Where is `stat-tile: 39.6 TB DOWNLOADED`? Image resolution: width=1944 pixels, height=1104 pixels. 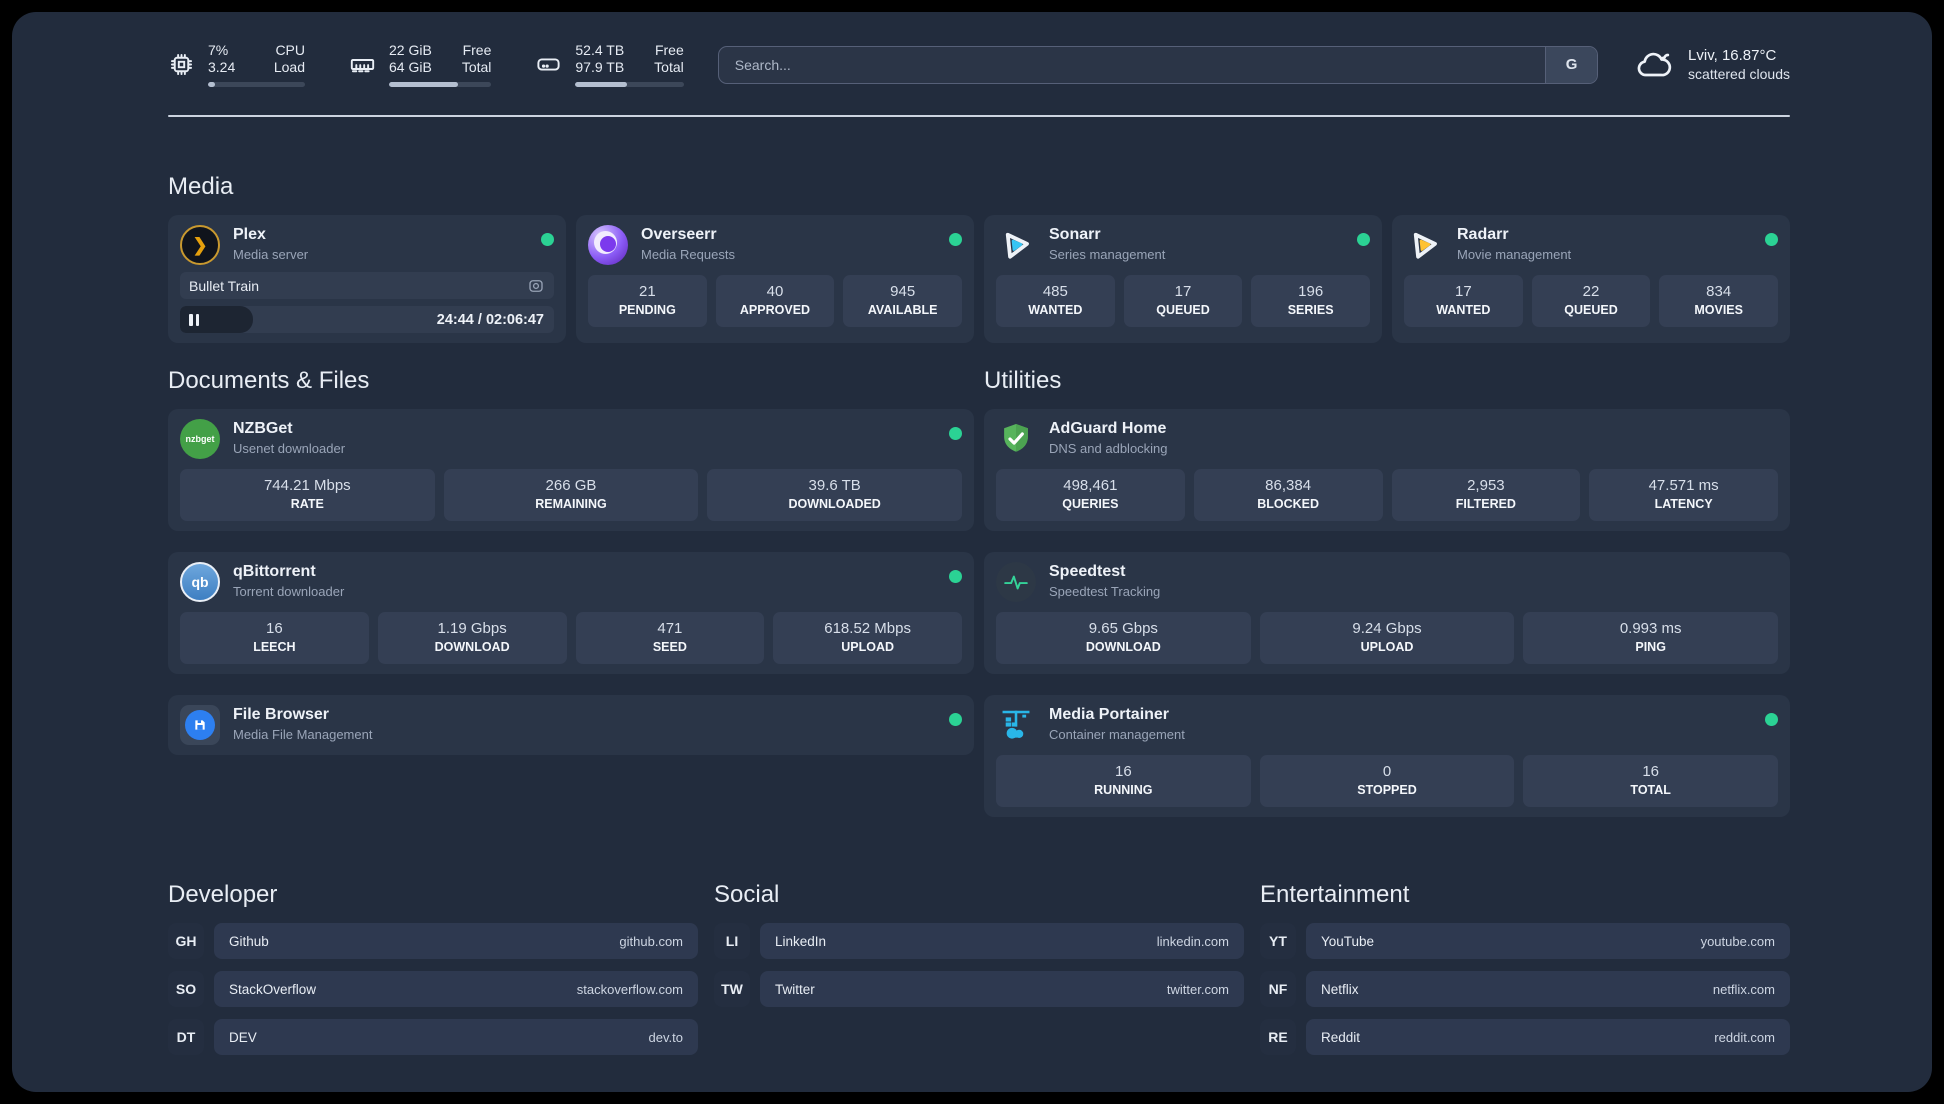
stat-tile: 39.6 TB DOWNLOADED is located at coordinates (834, 495).